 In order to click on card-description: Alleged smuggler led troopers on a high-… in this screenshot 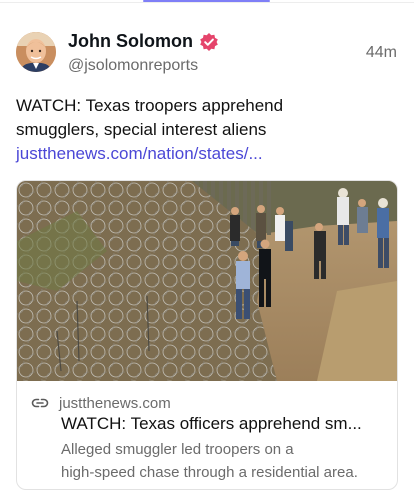, I will do `click(226, 461)`.